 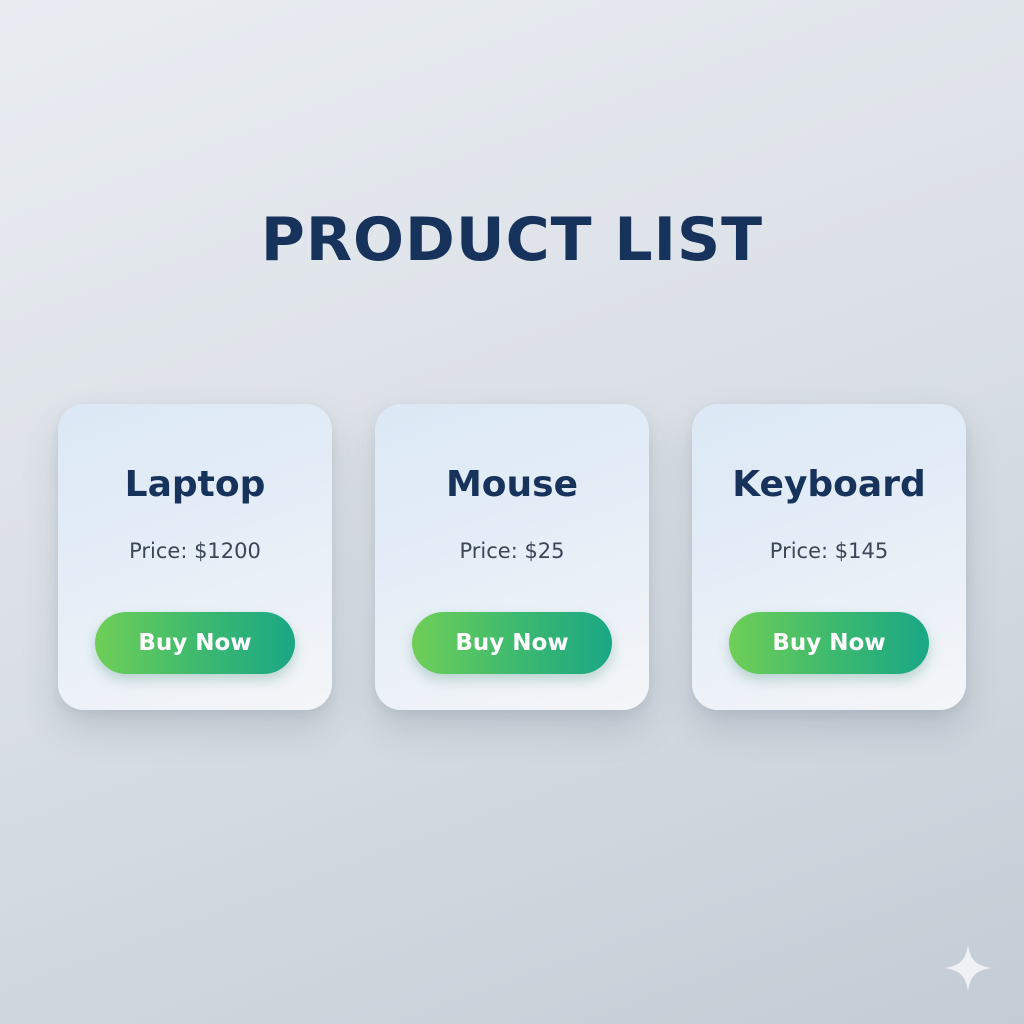 What do you see at coordinates (512, 240) in the screenshot?
I see `page-title: PRODUCT LIST` at bounding box center [512, 240].